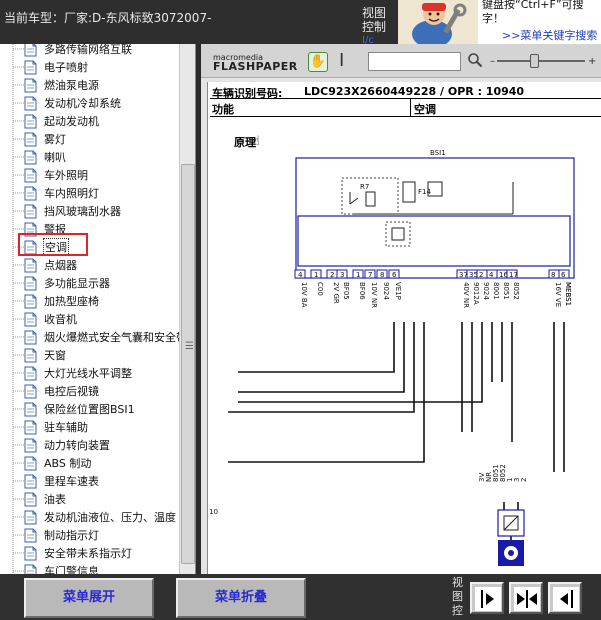 The width and height of the screenshot is (601, 620). I want to click on side-label: 10, so click(213, 512).